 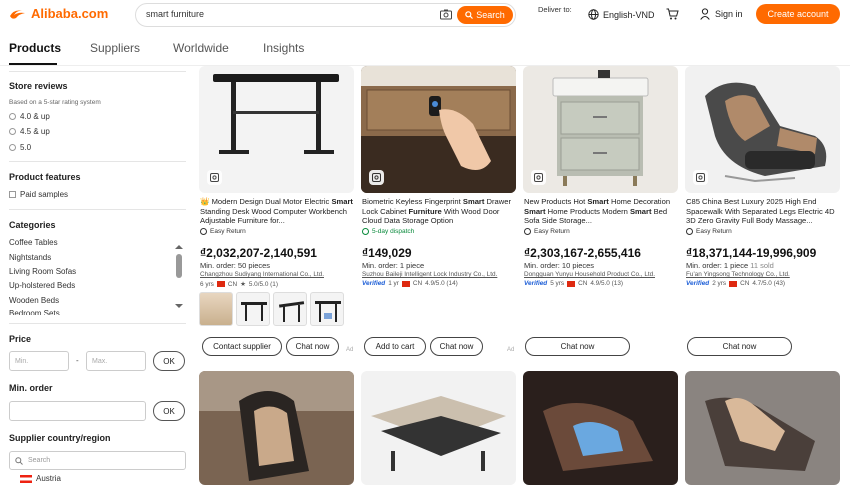 What do you see at coordinates (179, 247) in the screenshot?
I see `scroll-up-icon` at bounding box center [179, 247].